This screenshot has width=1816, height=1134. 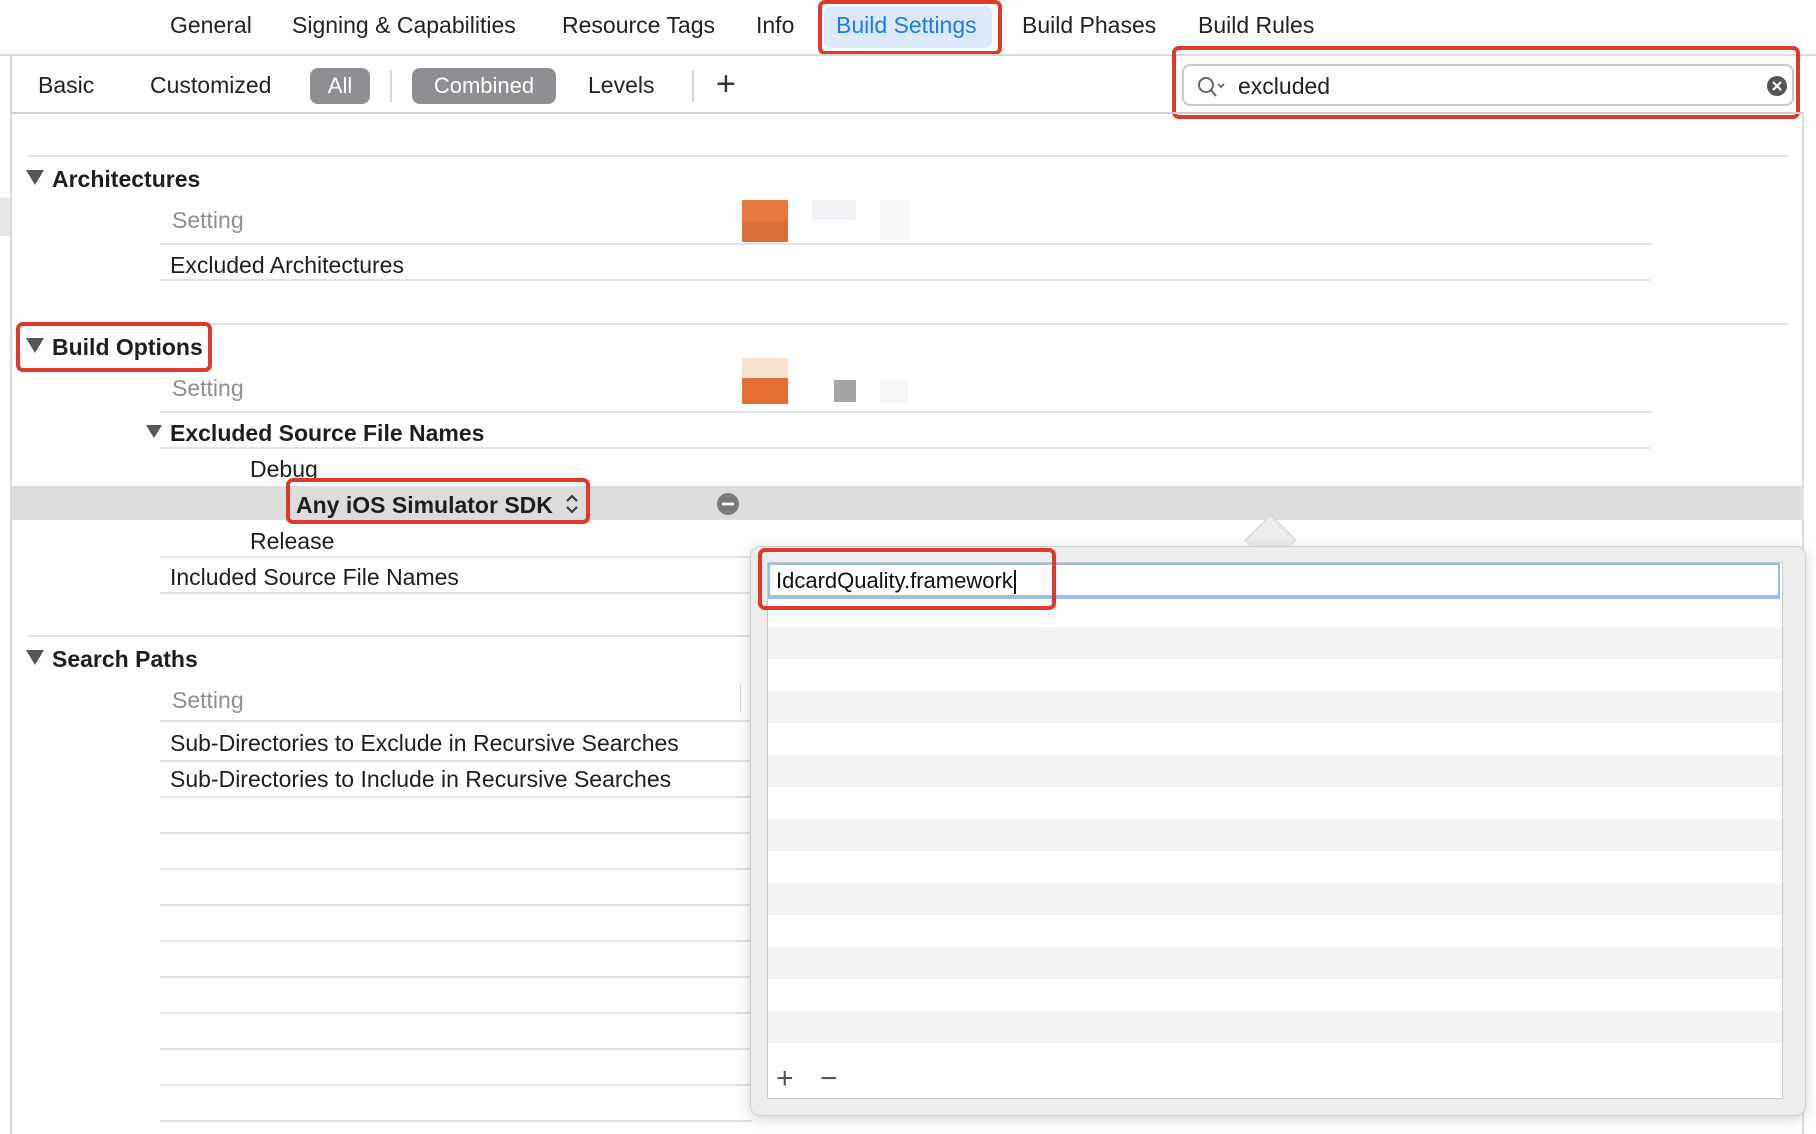 What do you see at coordinates (292, 541) in the screenshot?
I see `row-release: Release` at bounding box center [292, 541].